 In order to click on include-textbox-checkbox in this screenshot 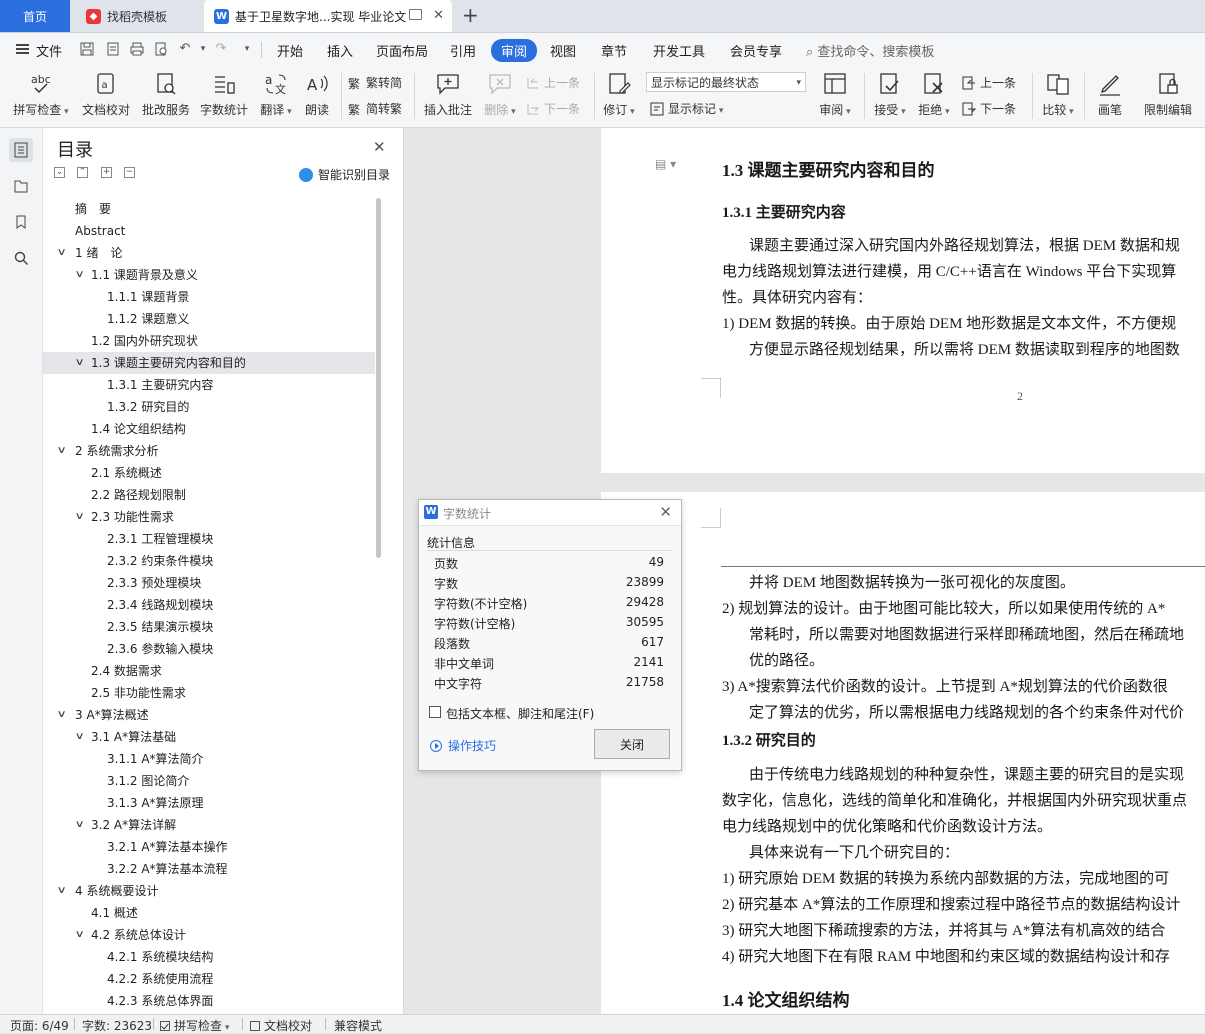, I will do `click(435, 712)`.